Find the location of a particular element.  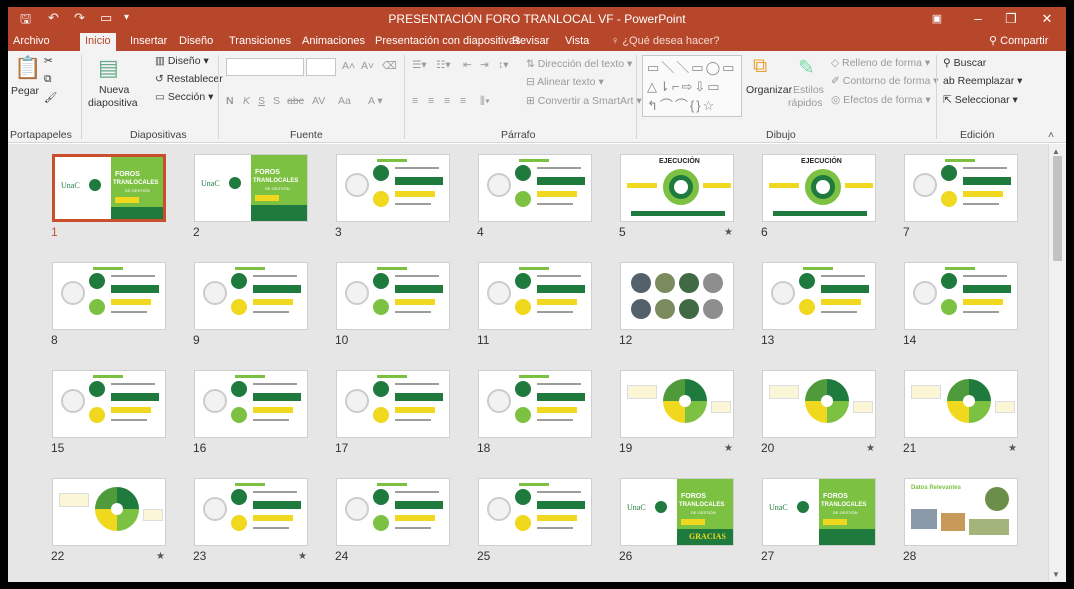

shape-outline-button: ✐ Contorno de forma ▾ is located at coordinates (885, 81).